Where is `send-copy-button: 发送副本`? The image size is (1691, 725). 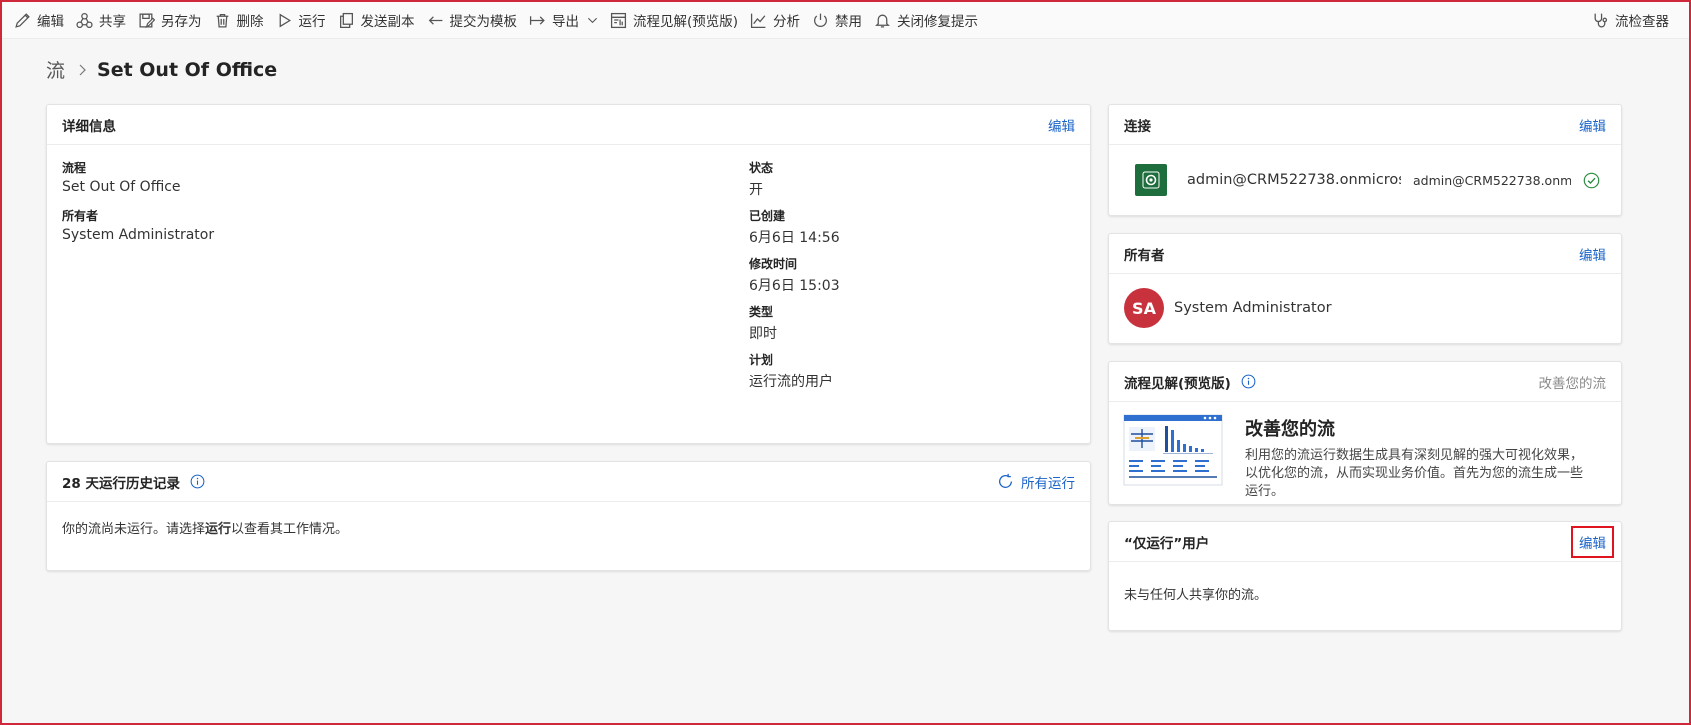
send-copy-button: 发送副本 is located at coordinates (376, 20).